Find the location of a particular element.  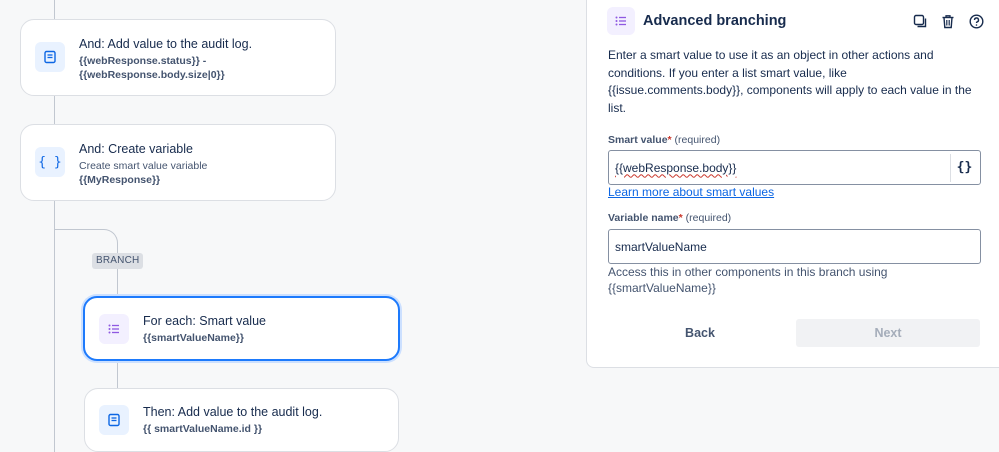

smart-value-insert-button: {} is located at coordinates (964, 167).